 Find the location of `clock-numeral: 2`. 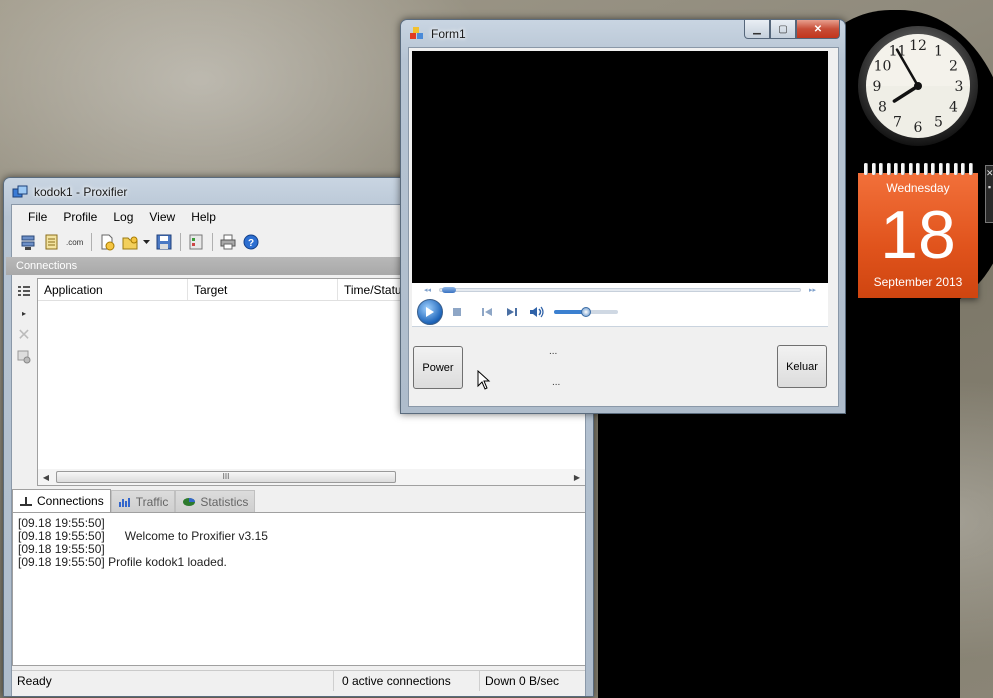

clock-numeral: 2 is located at coordinates (953, 67).